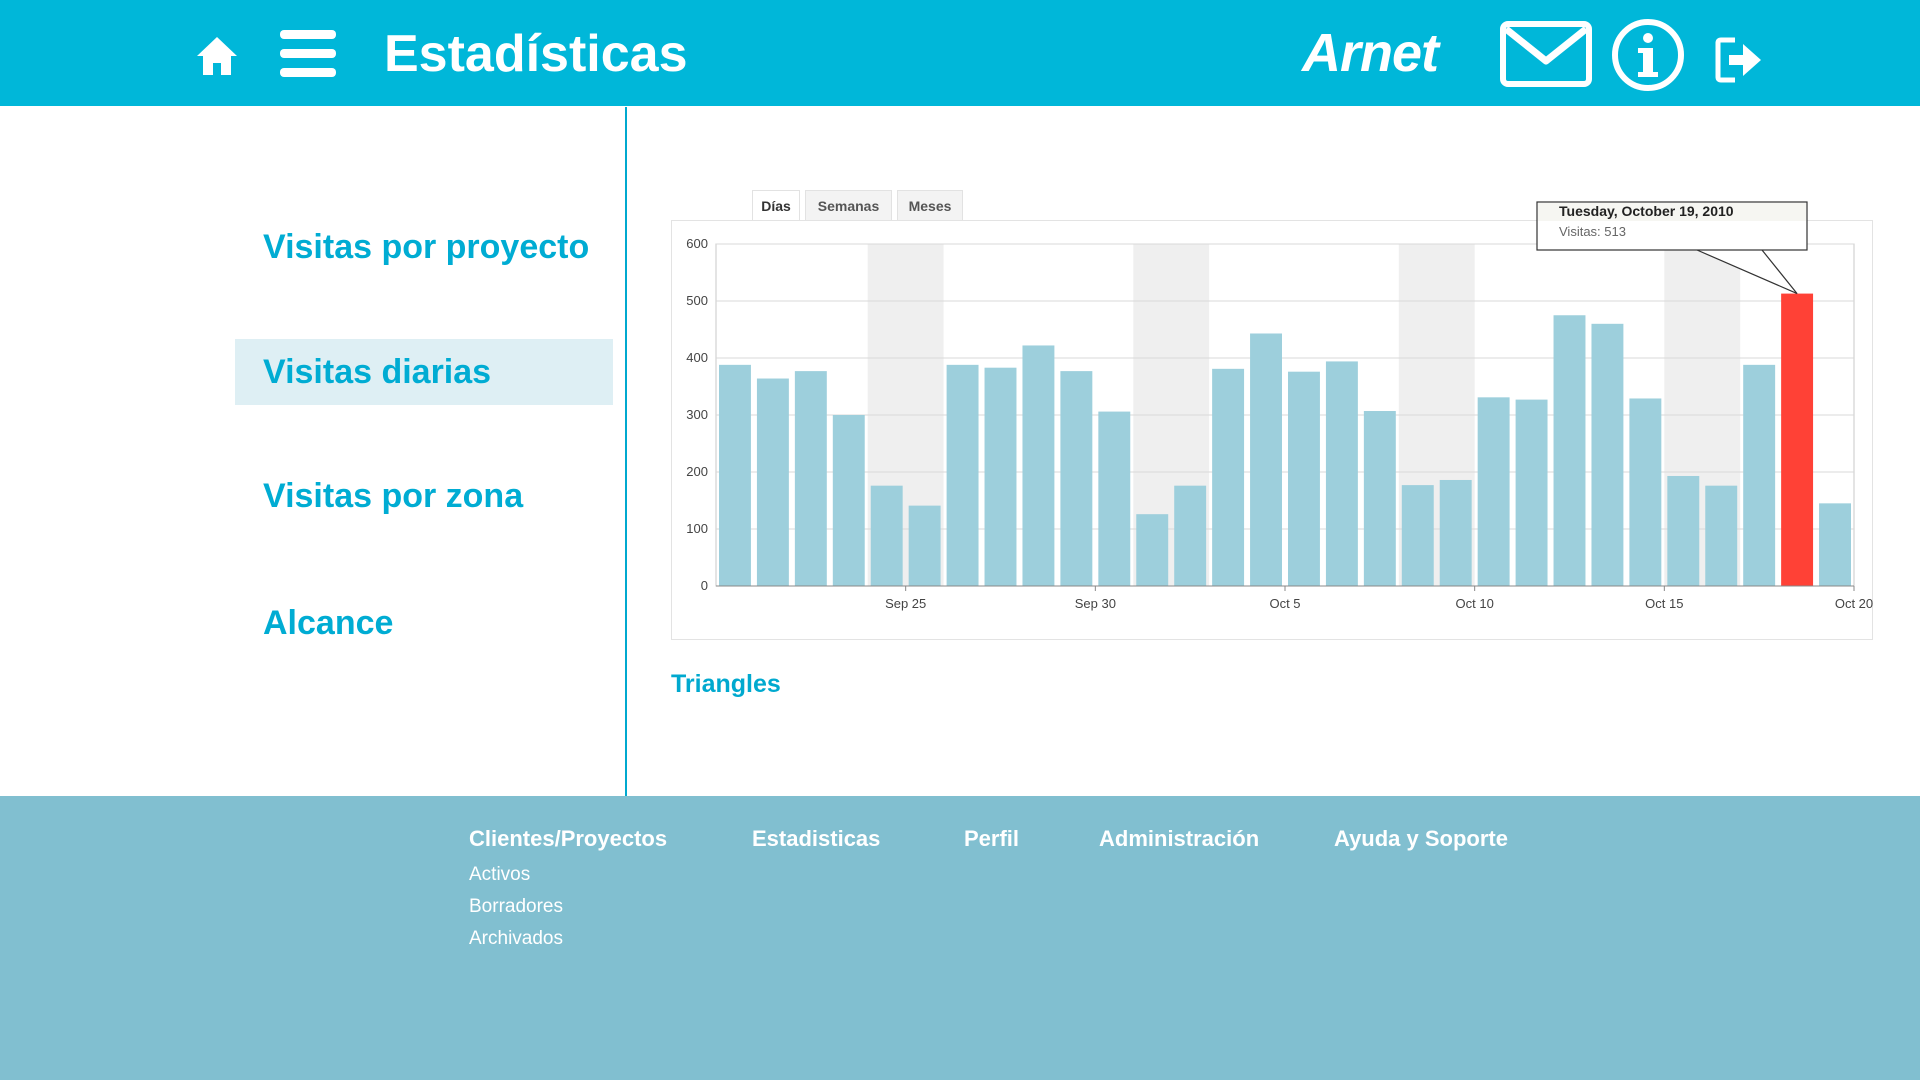 This screenshot has width=1920, height=1080. What do you see at coordinates (697, 300) in the screenshot?
I see `y-tick-label: 500` at bounding box center [697, 300].